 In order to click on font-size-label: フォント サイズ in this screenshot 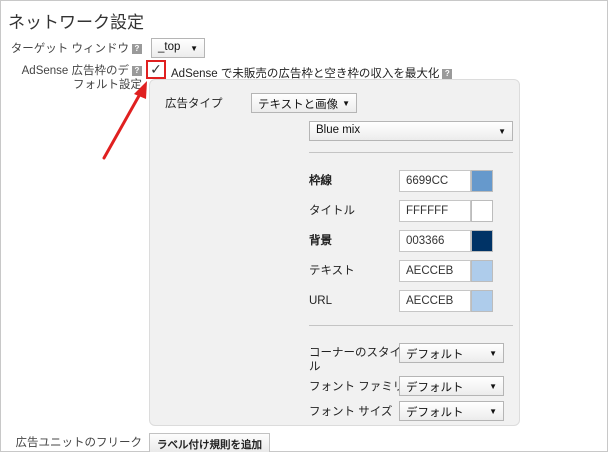, I will do `click(351, 412)`.